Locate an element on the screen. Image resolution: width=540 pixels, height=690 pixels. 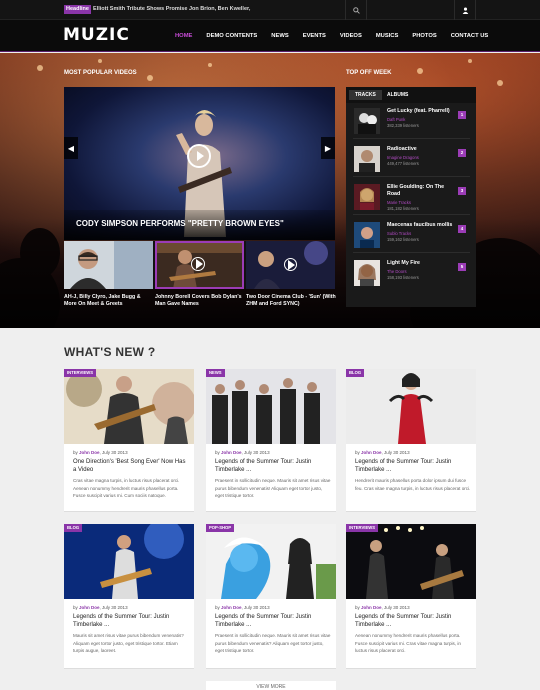
user-icon is located at coordinates (465, 10).